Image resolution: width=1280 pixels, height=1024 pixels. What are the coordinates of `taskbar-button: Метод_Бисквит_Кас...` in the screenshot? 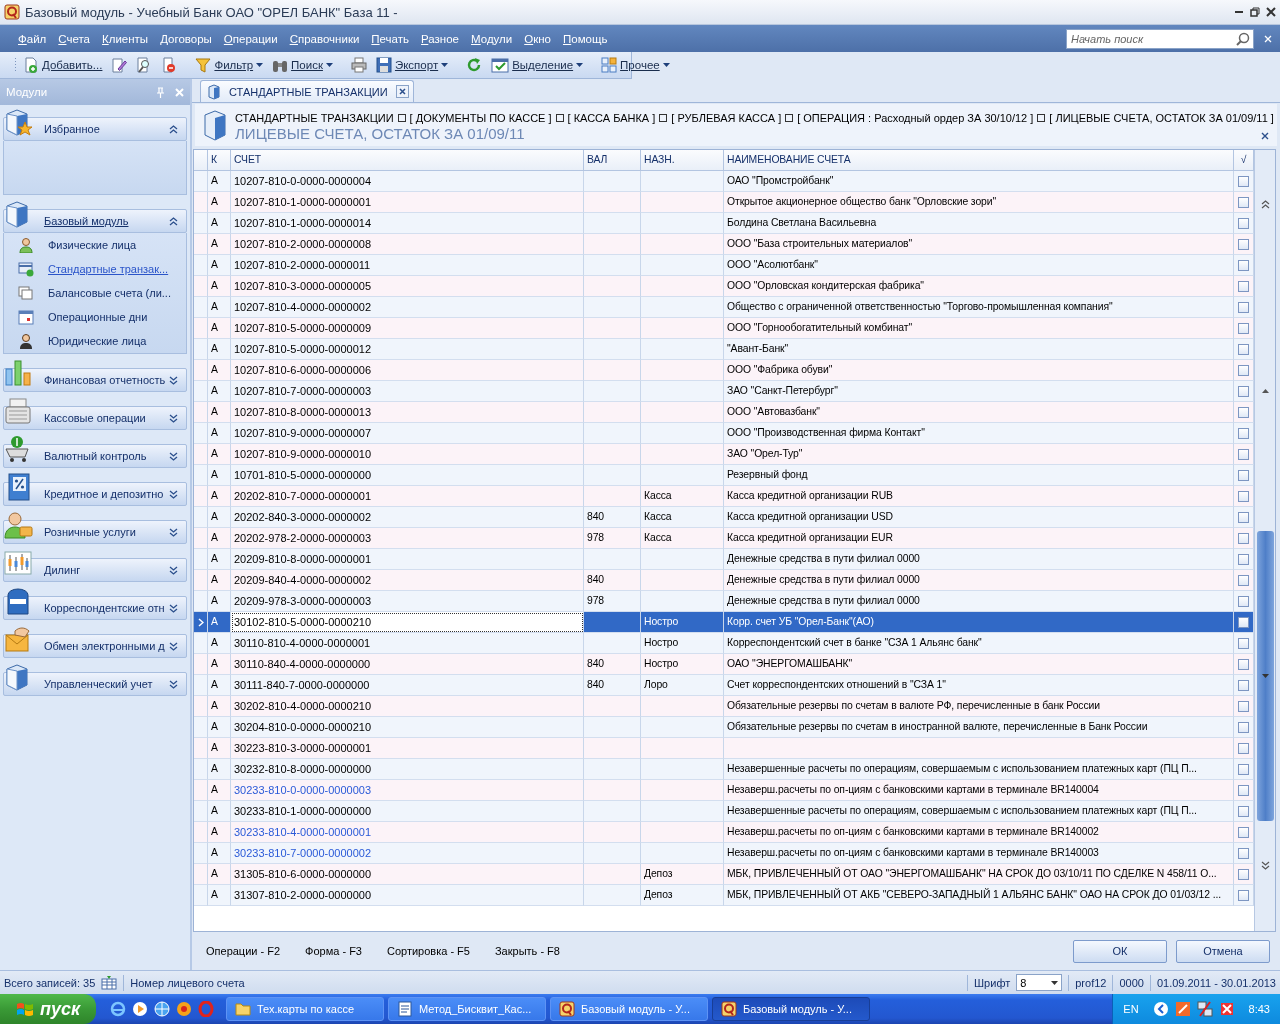 It's located at (467, 1009).